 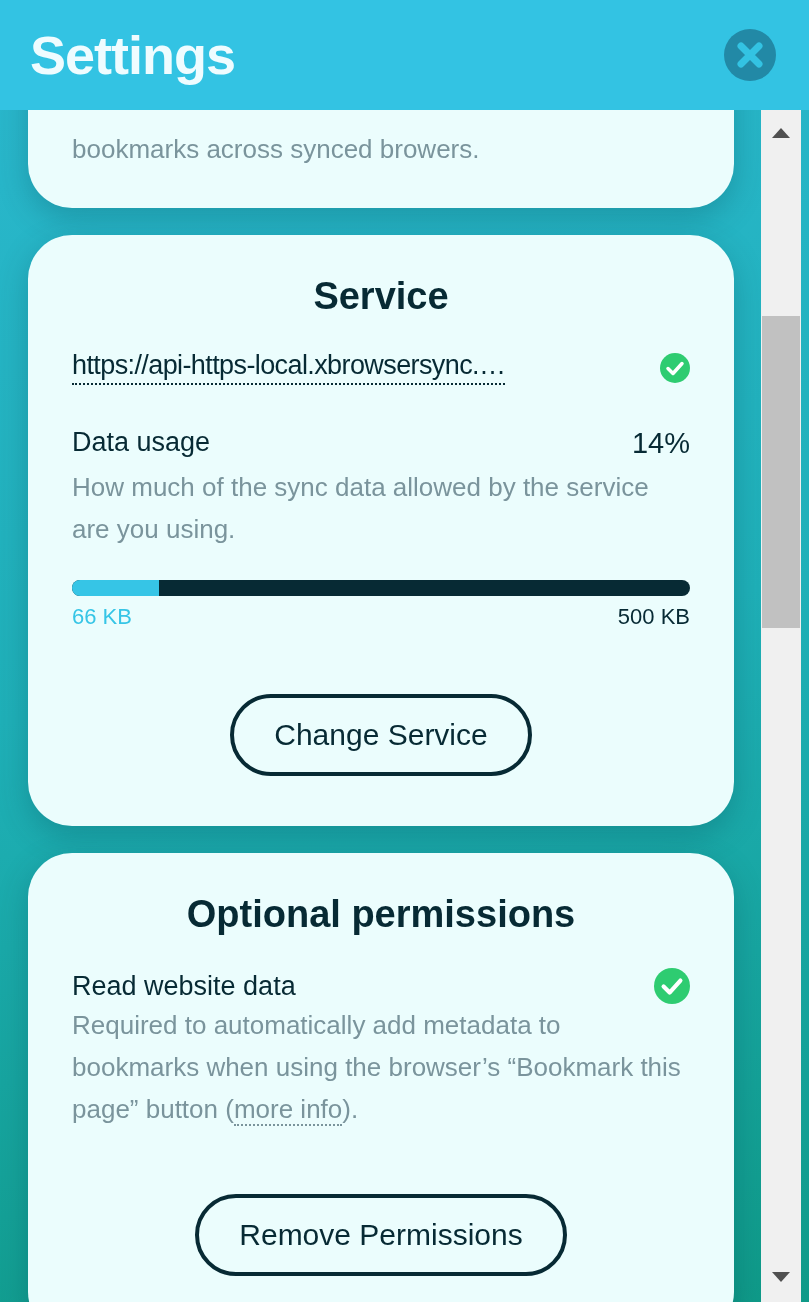 What do you see at coordinates (377, 1068) in the screenshot?
I see `setting-description: Required to automatically add metadata to bookmarks when using the browser’s “Bookmark this page” button (more info).` at bounding box center [377, 1068].